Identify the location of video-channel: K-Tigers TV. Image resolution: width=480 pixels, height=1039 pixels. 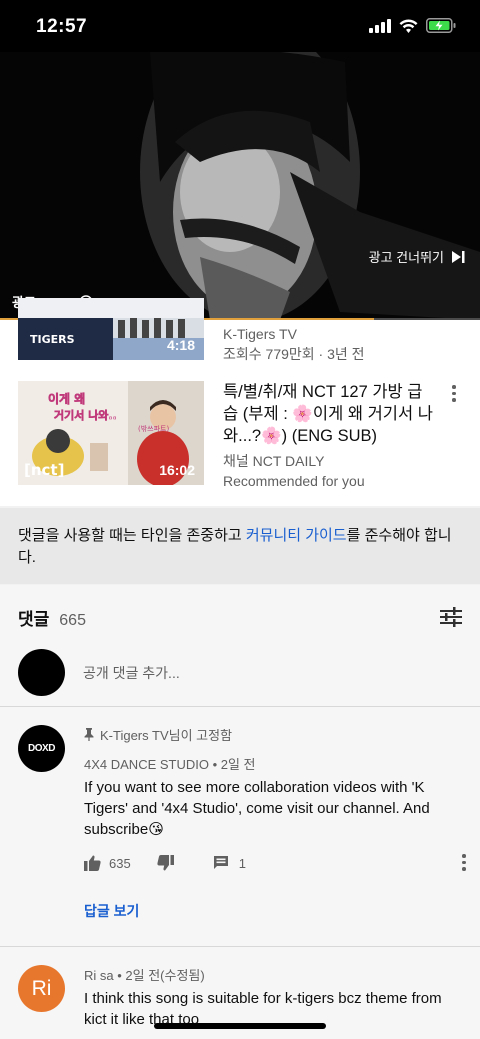
(260, 334).